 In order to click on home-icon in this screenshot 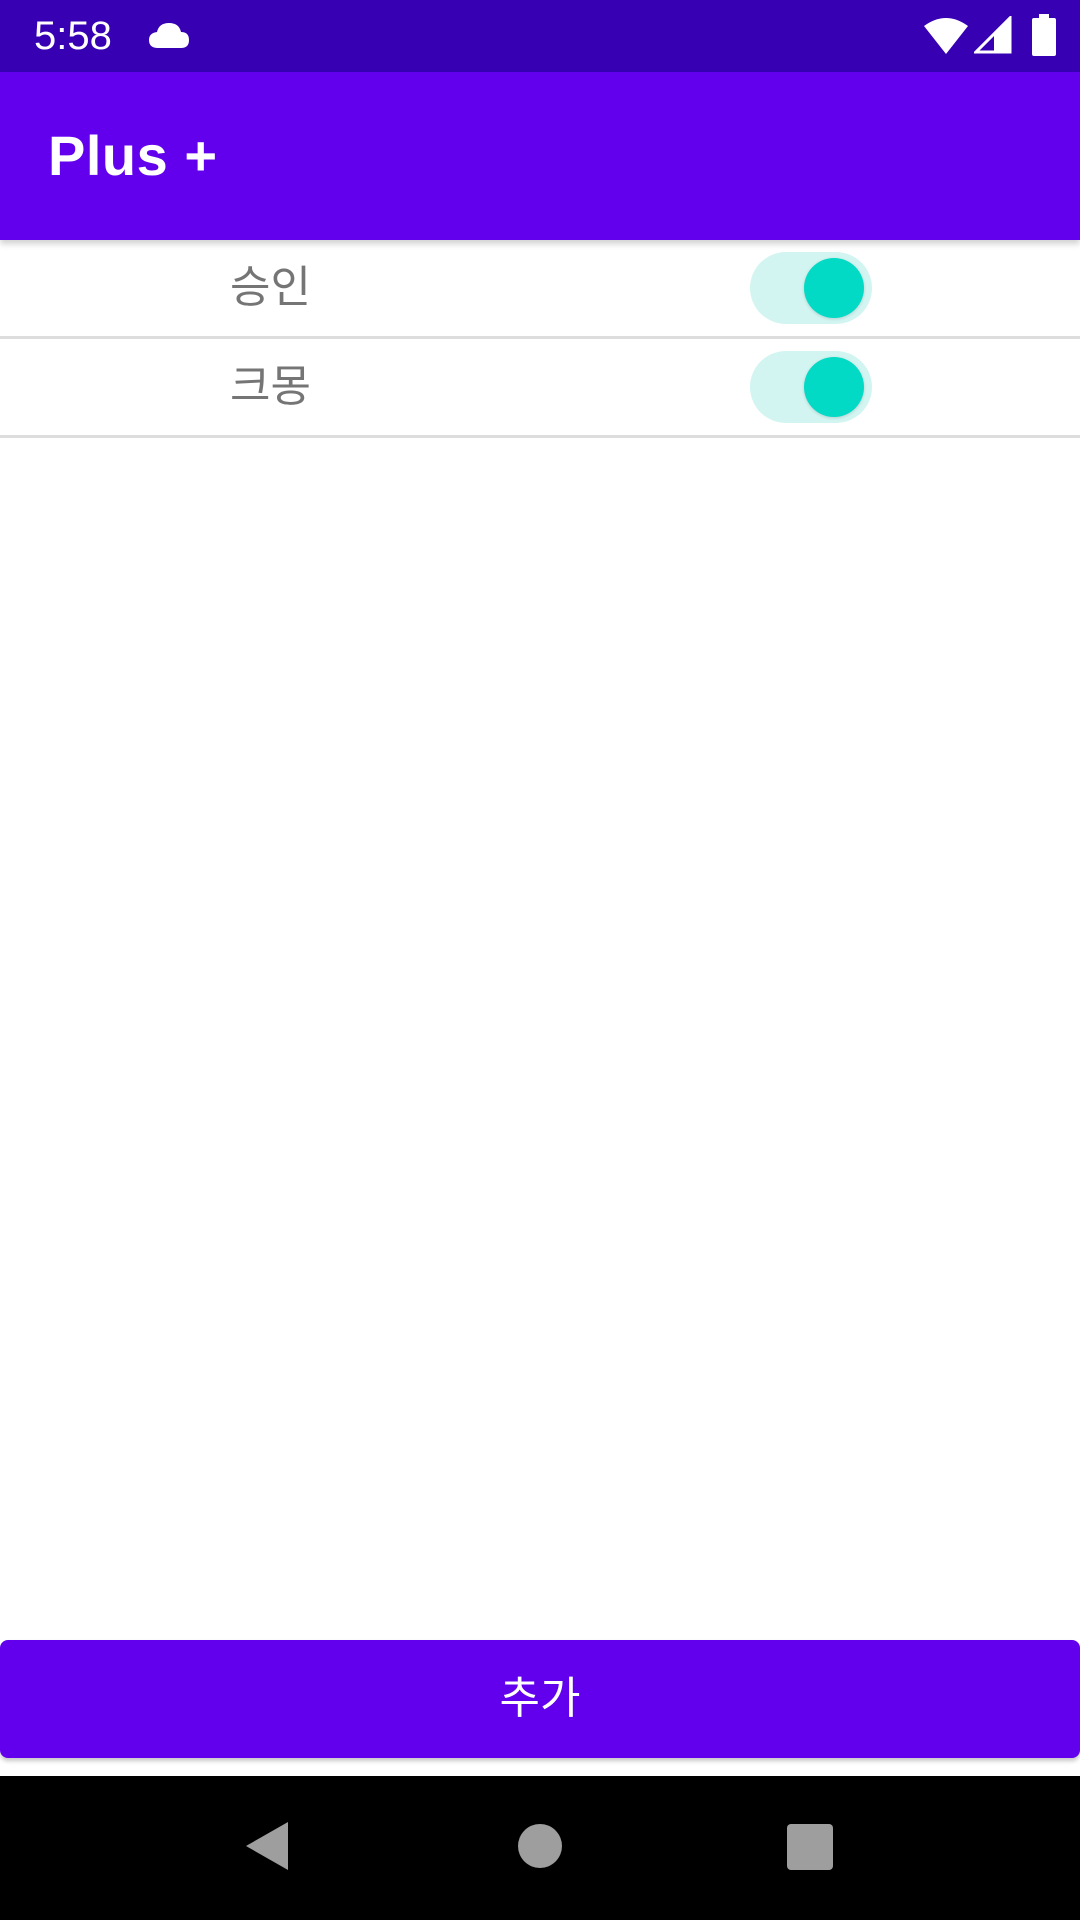, I will do `click(540, 1846)`.